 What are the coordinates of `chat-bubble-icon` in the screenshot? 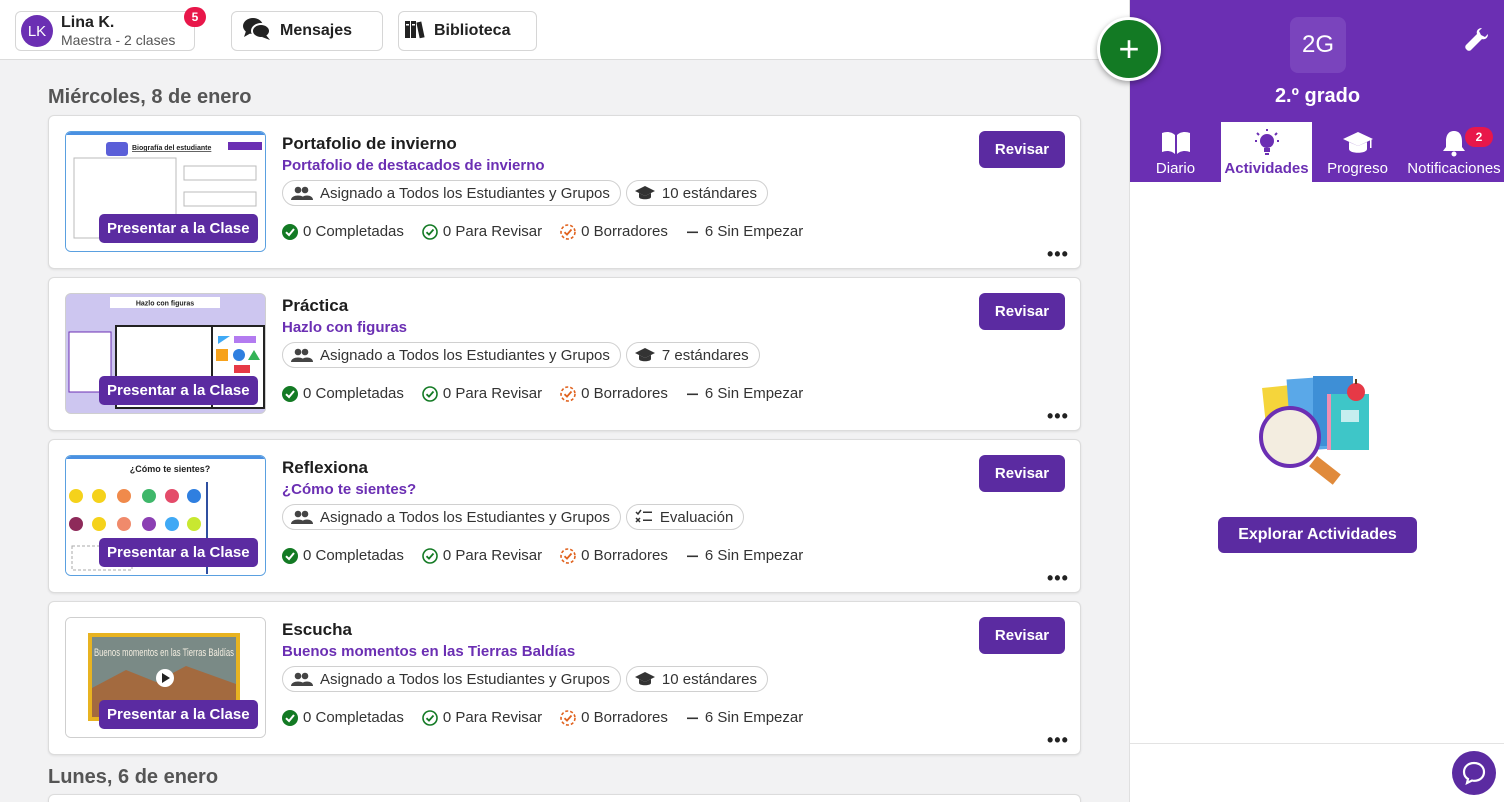 It's located at (1474, 773).